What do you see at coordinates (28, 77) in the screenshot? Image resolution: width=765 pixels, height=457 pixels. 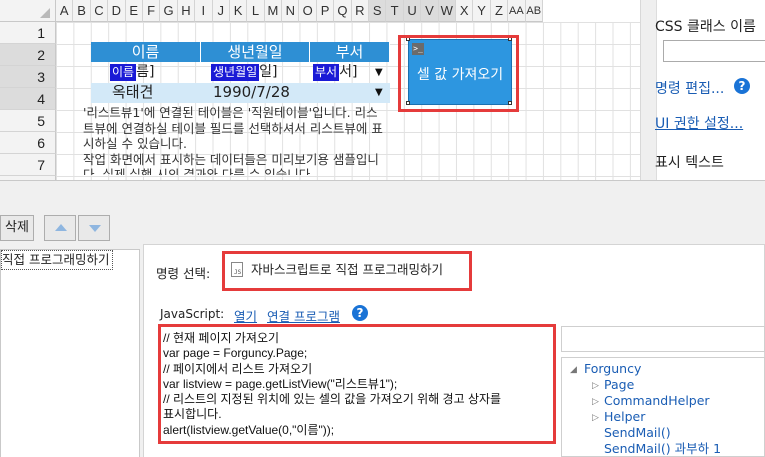 I see `row-header-3: 3` at bounding box center [28, 77].